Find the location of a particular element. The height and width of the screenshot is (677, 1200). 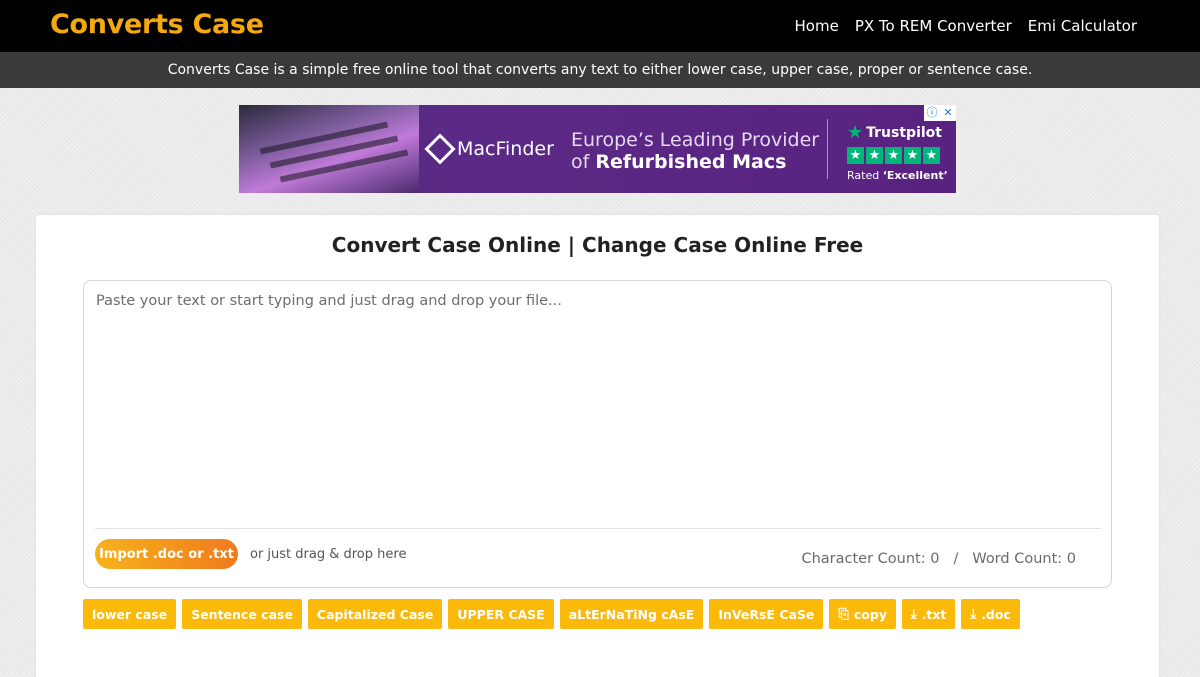

copy-label: copy is located at coordinates (870, 614).